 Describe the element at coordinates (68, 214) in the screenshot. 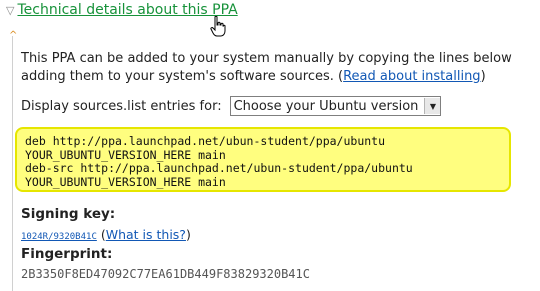

I see `signing-key-label: Signing key:` at that location.